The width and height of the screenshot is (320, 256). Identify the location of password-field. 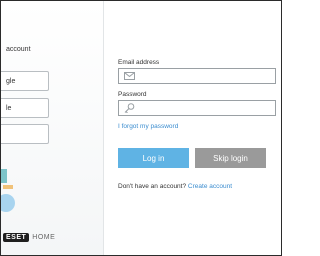
(197, 108).